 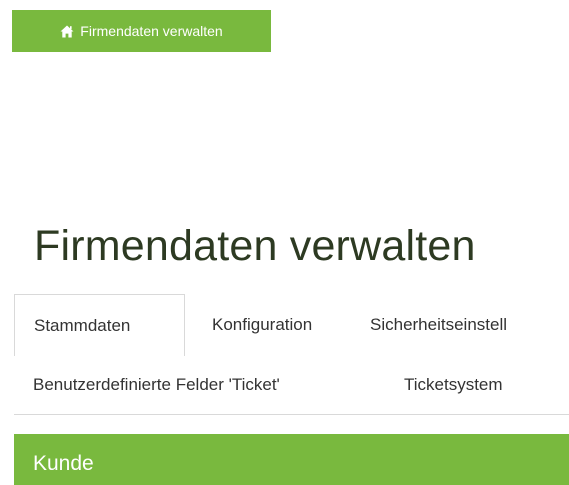 I want to click on tab-konfiguration: Konfiguration, so click(x=262, y=325).